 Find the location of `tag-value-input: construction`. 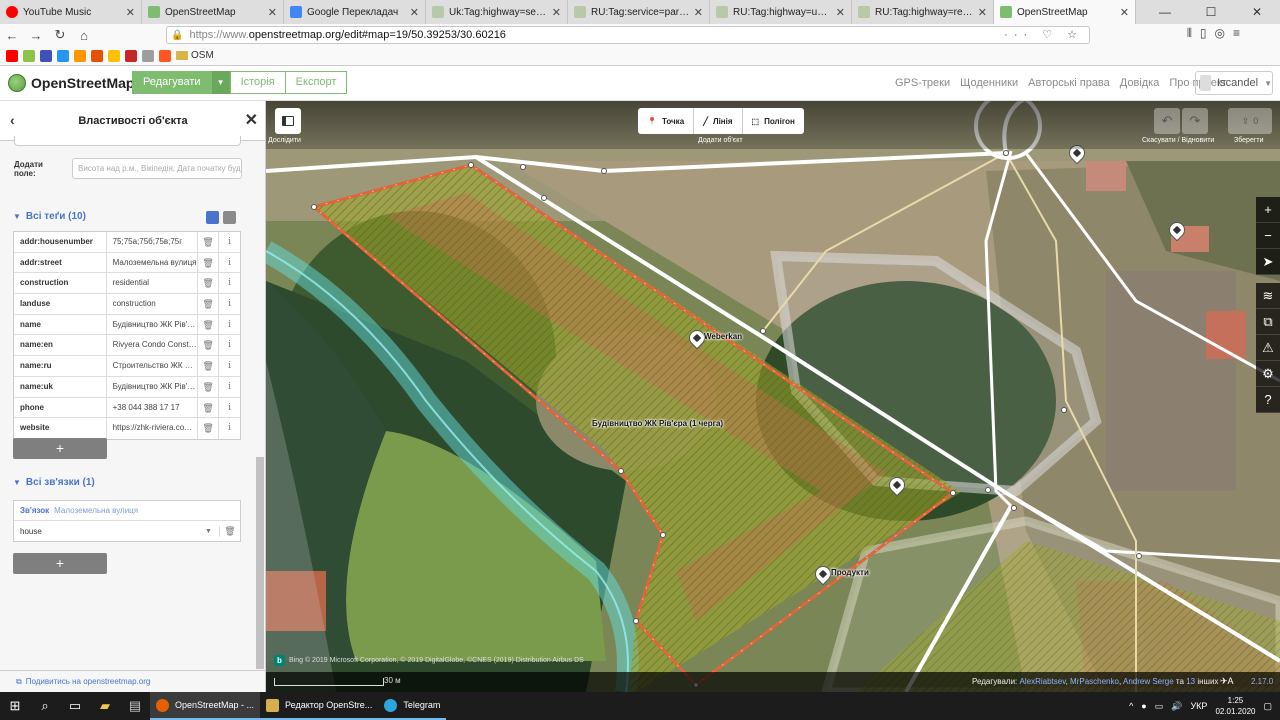

tag-value-input: construction is located at coordinates (153, 304).